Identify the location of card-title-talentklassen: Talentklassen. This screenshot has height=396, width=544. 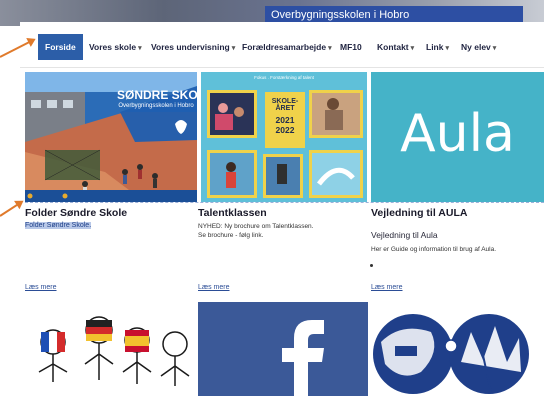
(232, 213).